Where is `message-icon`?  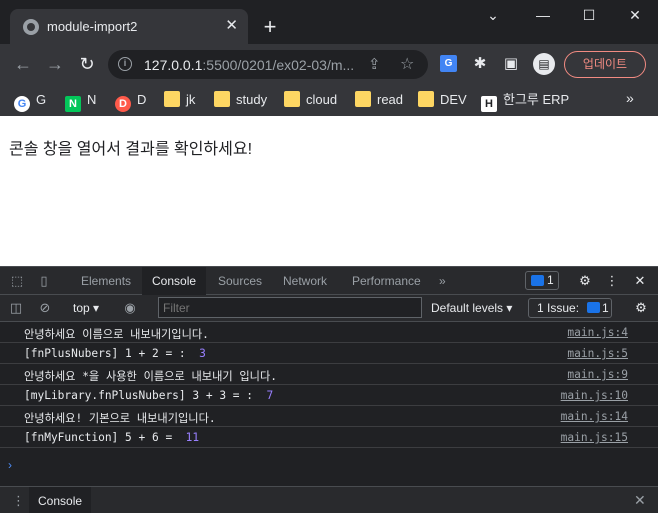 message-icon is located at coordinates (537, 280).